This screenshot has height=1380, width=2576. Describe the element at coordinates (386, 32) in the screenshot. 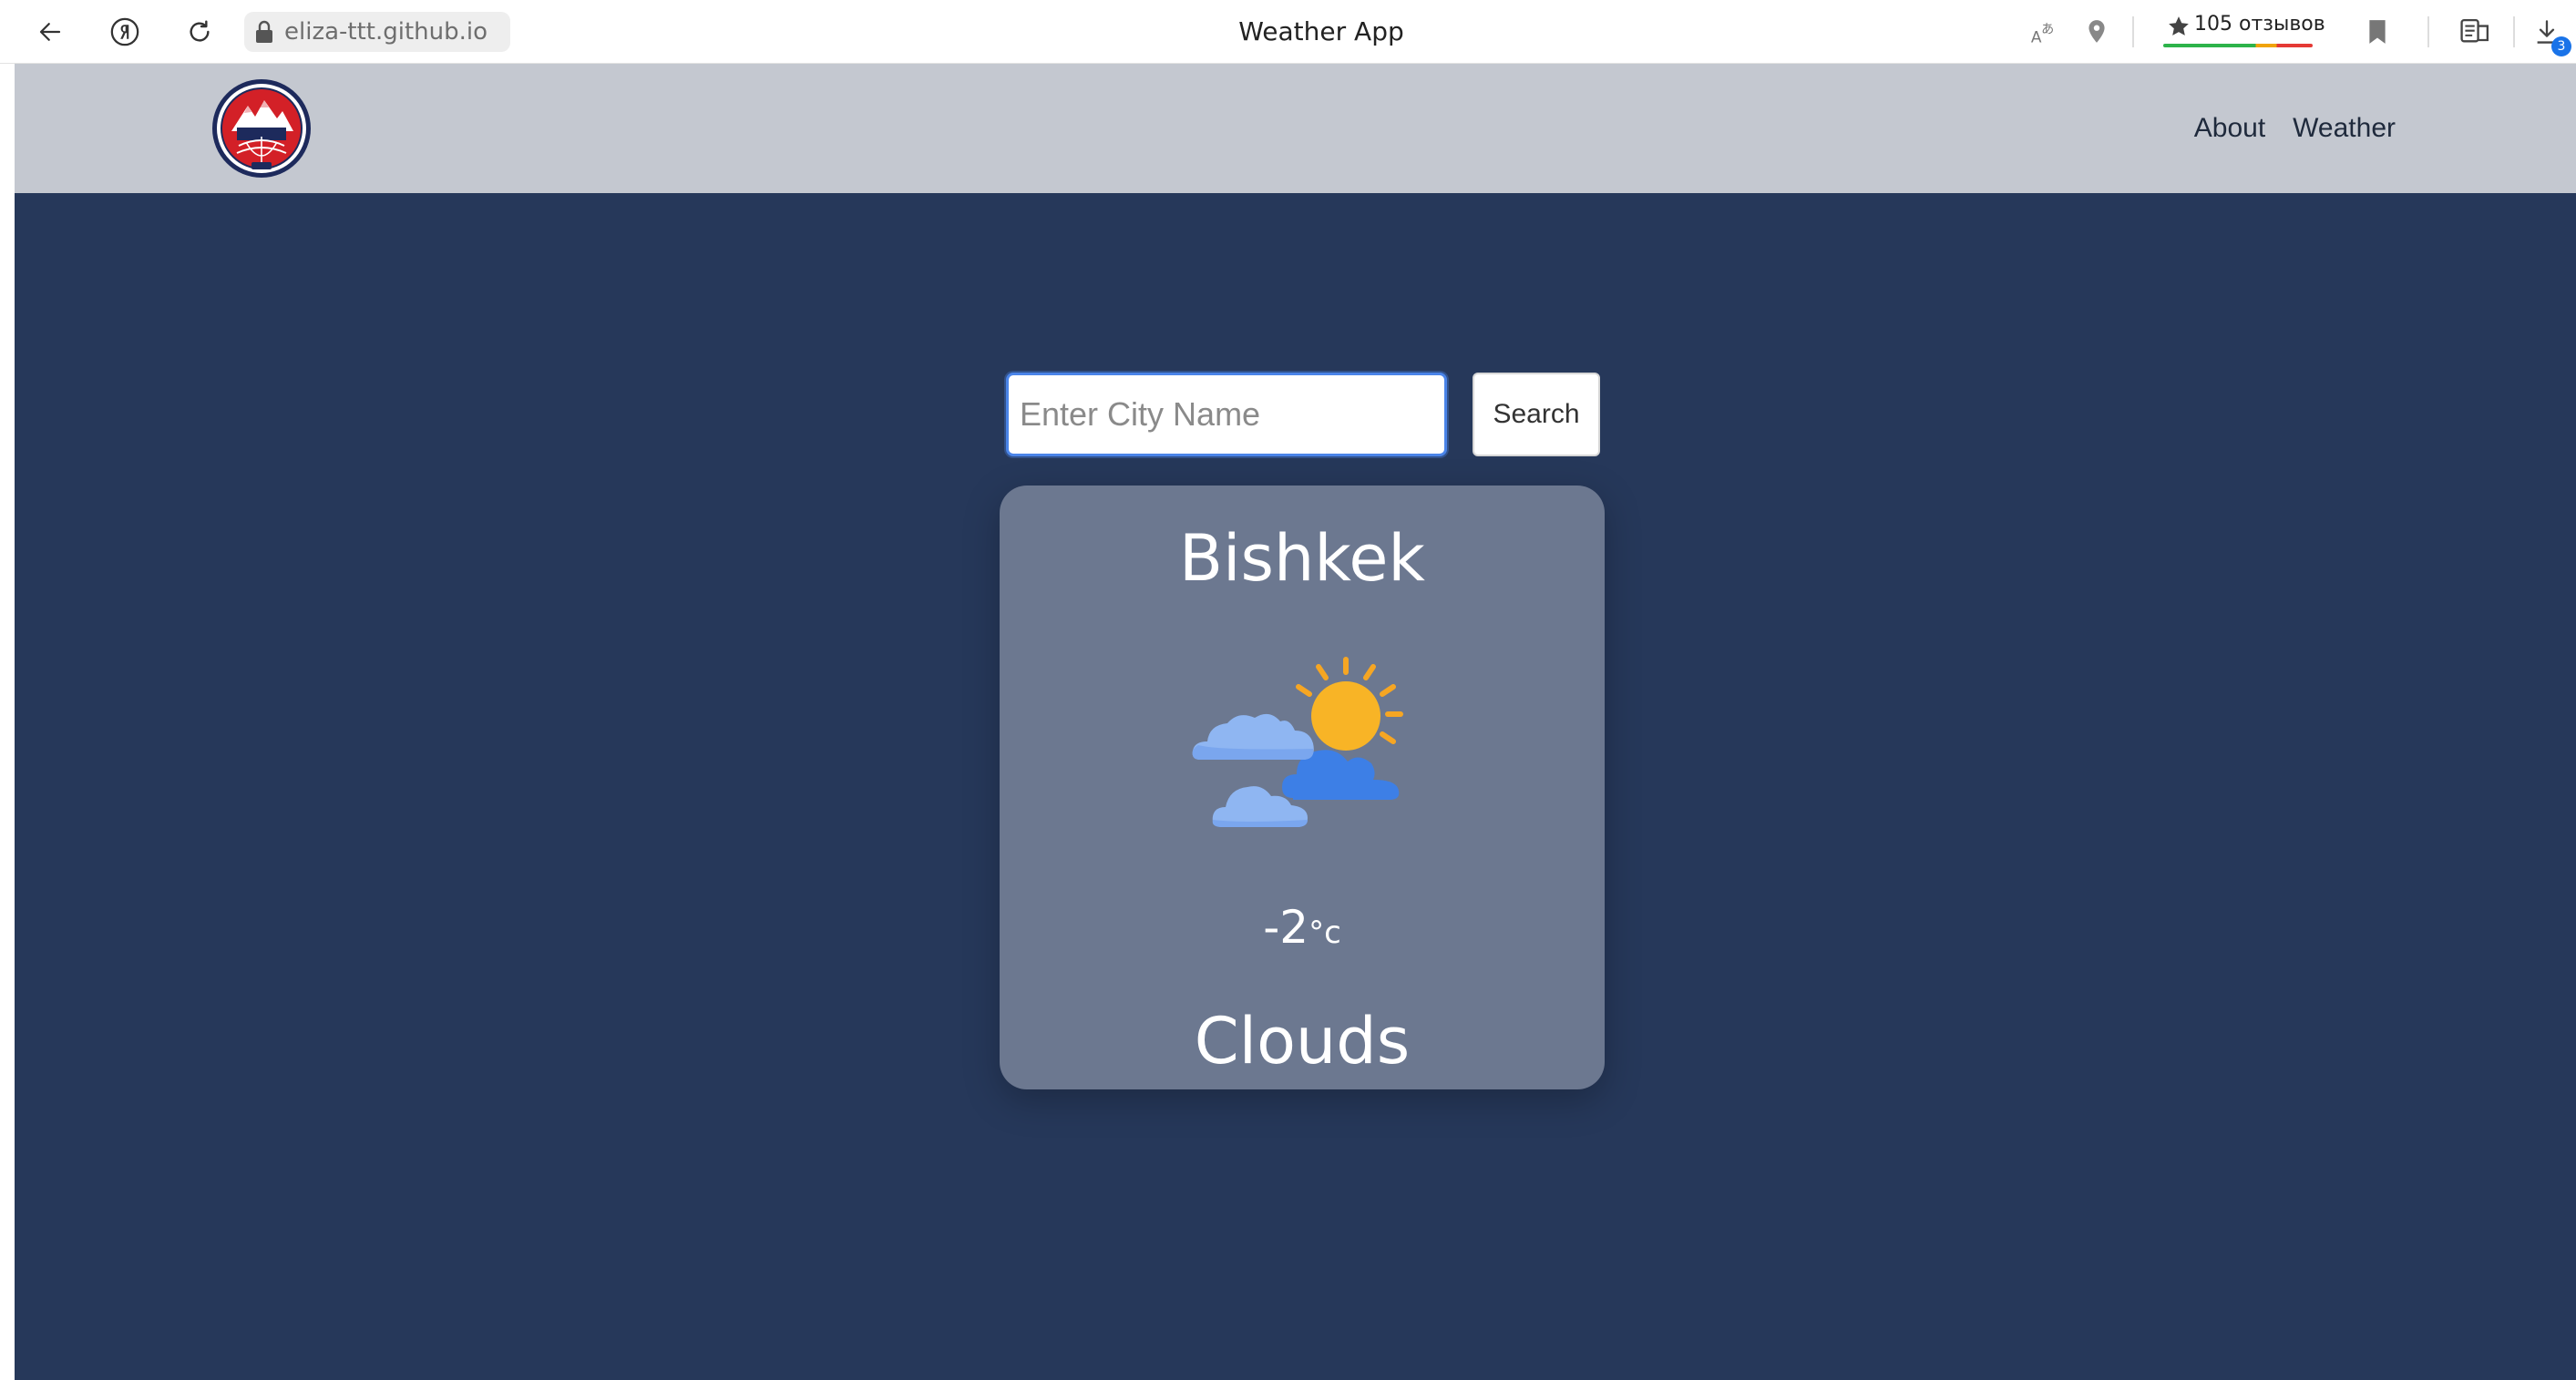

I see `url-text: eliza-ttt.github.io` at that location.